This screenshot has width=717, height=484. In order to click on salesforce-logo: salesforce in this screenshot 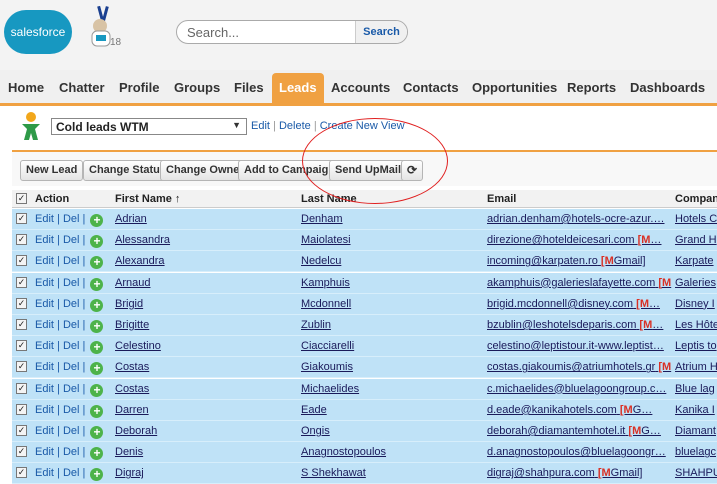, I will do `click(38, 32)`.